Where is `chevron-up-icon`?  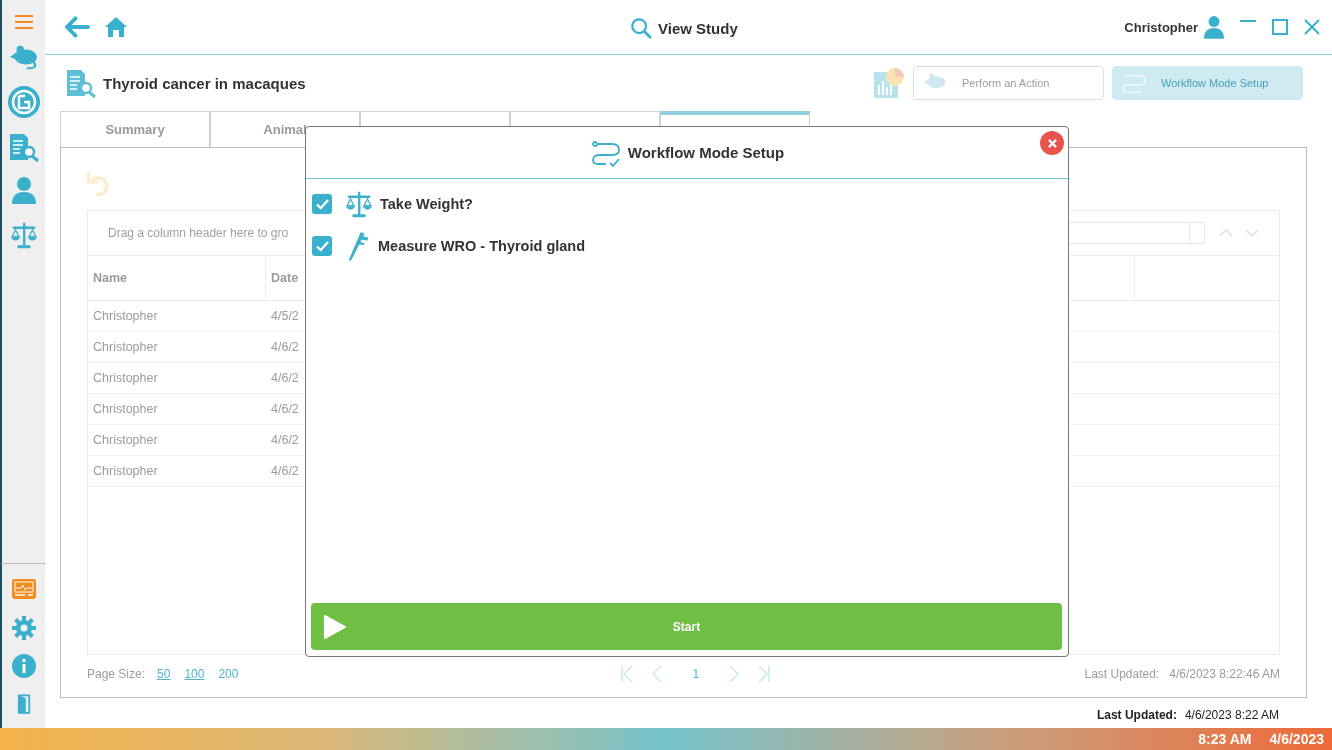
chevron-up-icon is located at coordinates (1226, 233).